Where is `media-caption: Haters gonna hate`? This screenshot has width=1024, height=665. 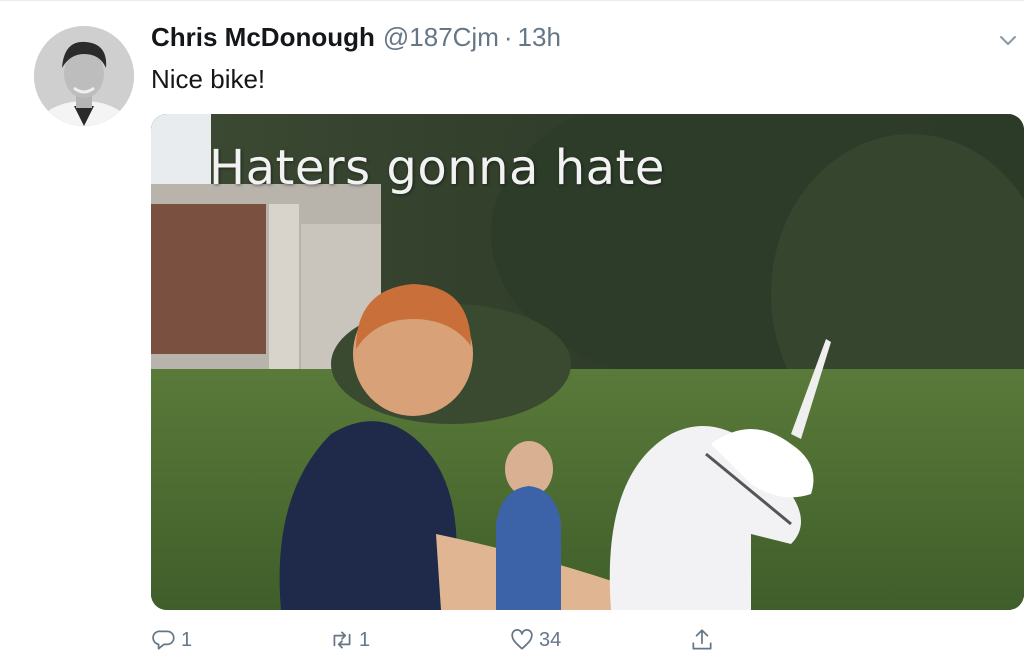
media-caption: Haters gonna hate is located at coordinates (437, 168).